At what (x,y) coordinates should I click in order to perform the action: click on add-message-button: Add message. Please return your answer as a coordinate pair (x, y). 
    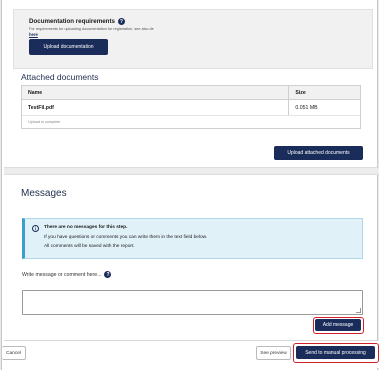
    Looking at the image, I should click on (338, 325).